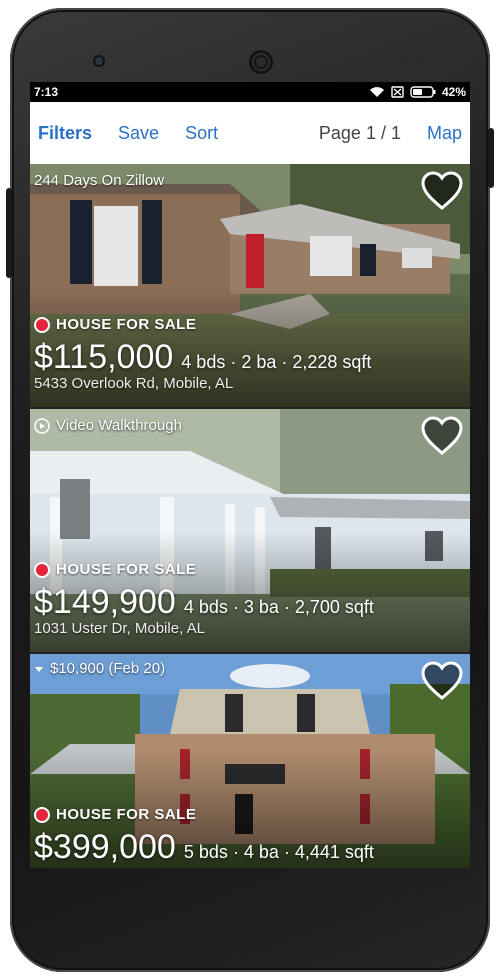  What do you see at coordinates (99, 61) in the screenshot?
I see `front-camera` at bounding box center [99, 61].